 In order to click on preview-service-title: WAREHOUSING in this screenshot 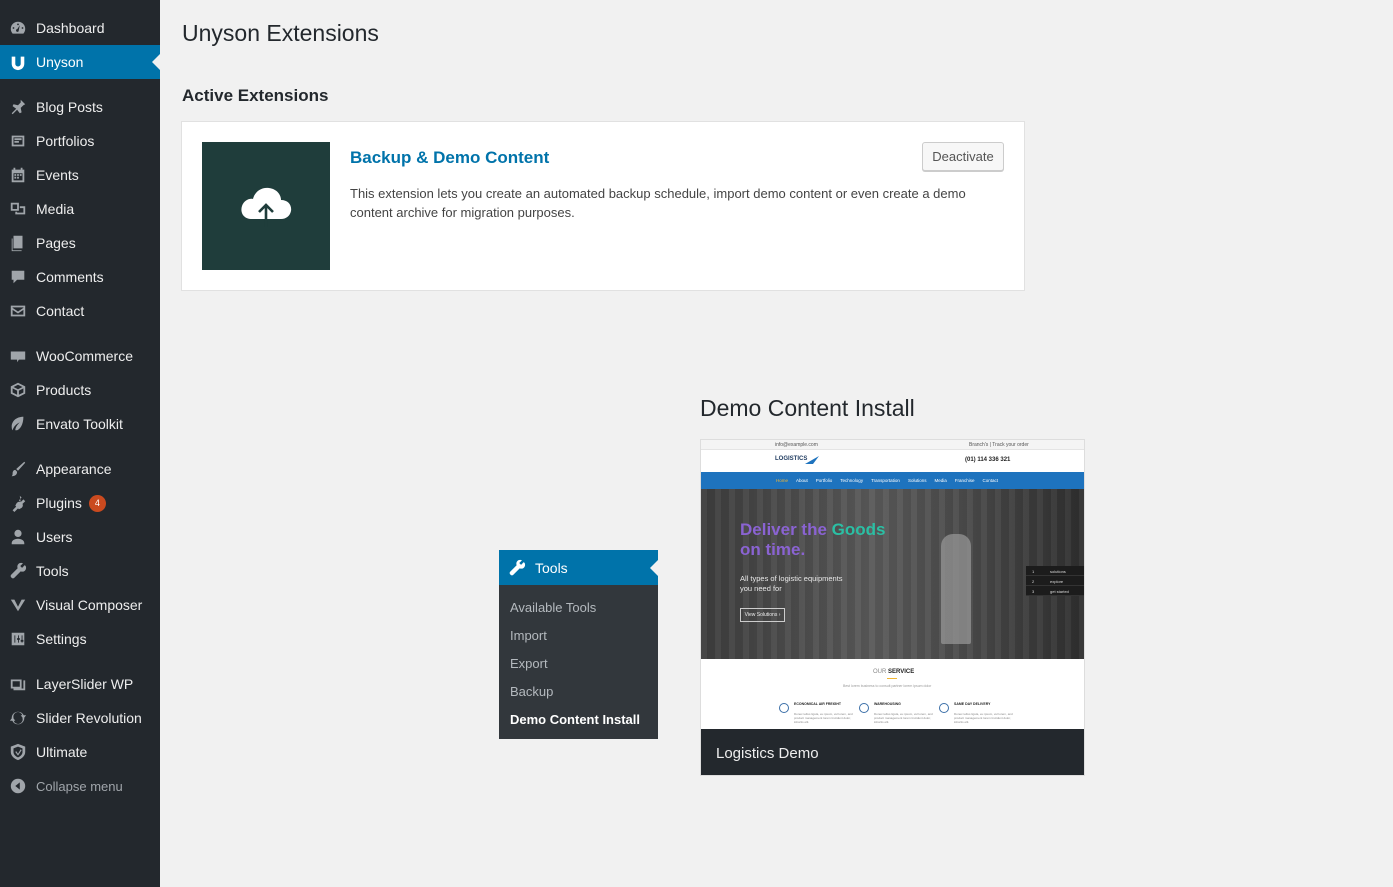, I will do `click(887, 704)`.